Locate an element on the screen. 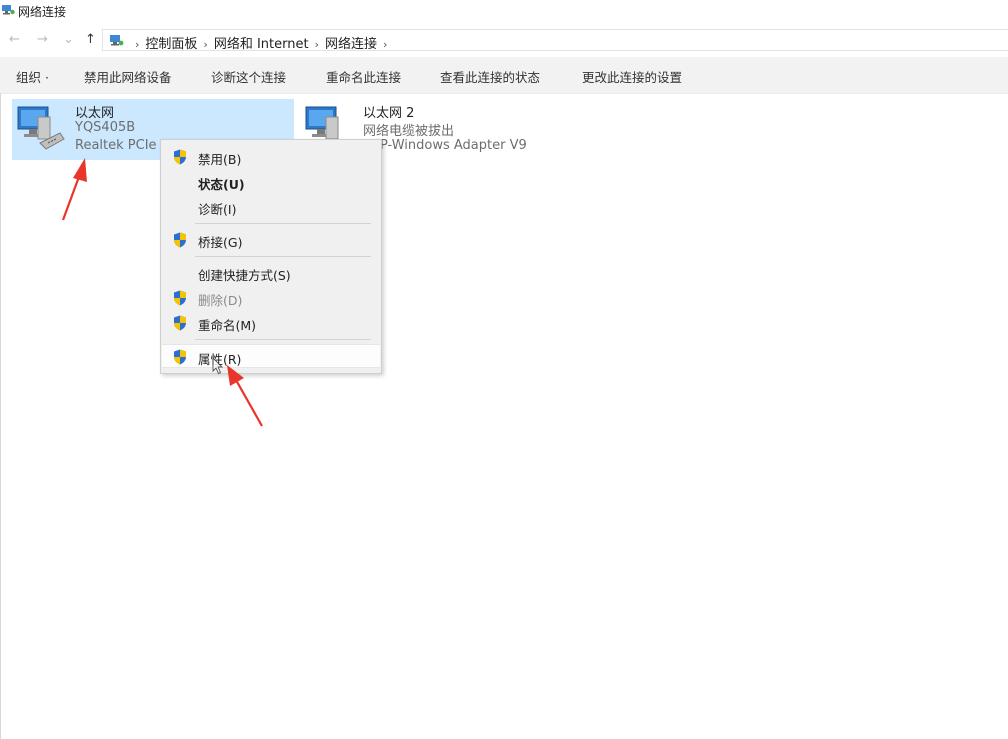 This screenshot has height=739, width=1008. address-bar: ← → ⌄ ↑ › 控制面板 › 网络和 Internet › 网络连接 › is located at coordinates (504, 40).